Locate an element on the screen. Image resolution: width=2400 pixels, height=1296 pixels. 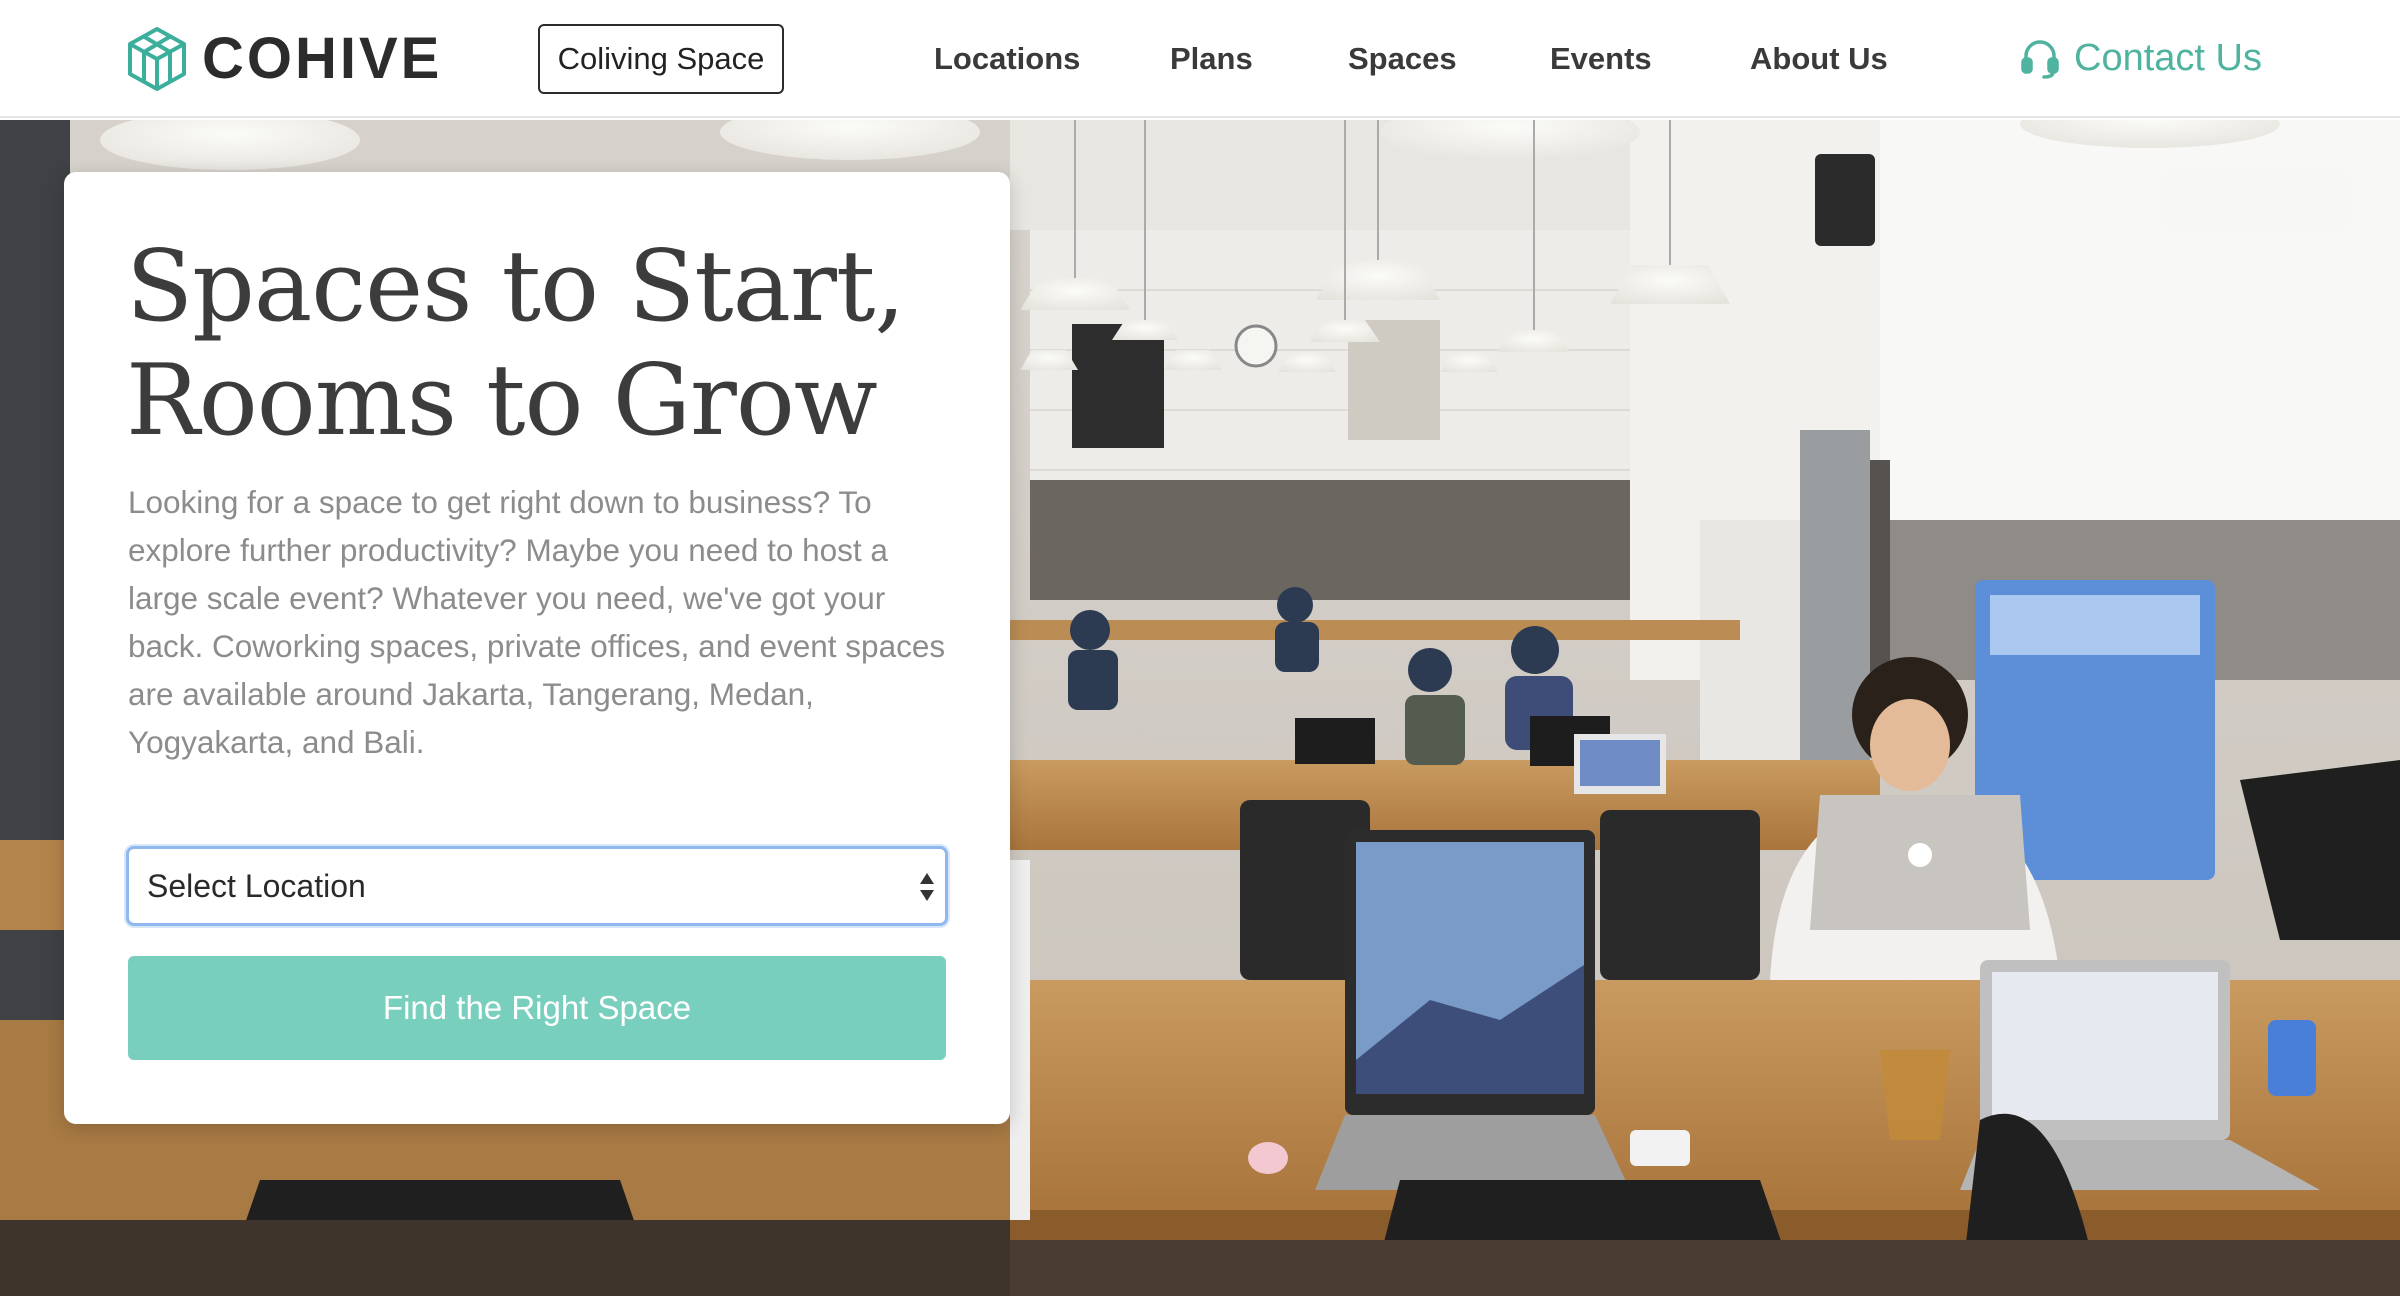
headline-line-1: Spaces to Start, is located at coordinates (515, 287).